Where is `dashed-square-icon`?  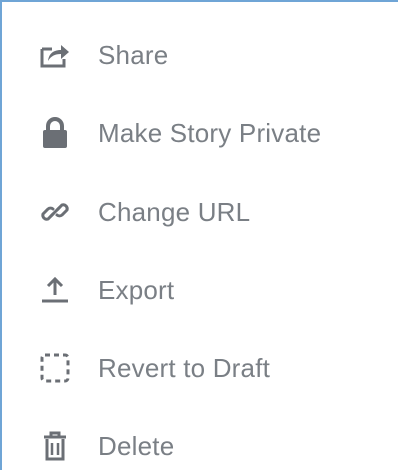 dashed-square-icon is located at coordinates (55, 368).